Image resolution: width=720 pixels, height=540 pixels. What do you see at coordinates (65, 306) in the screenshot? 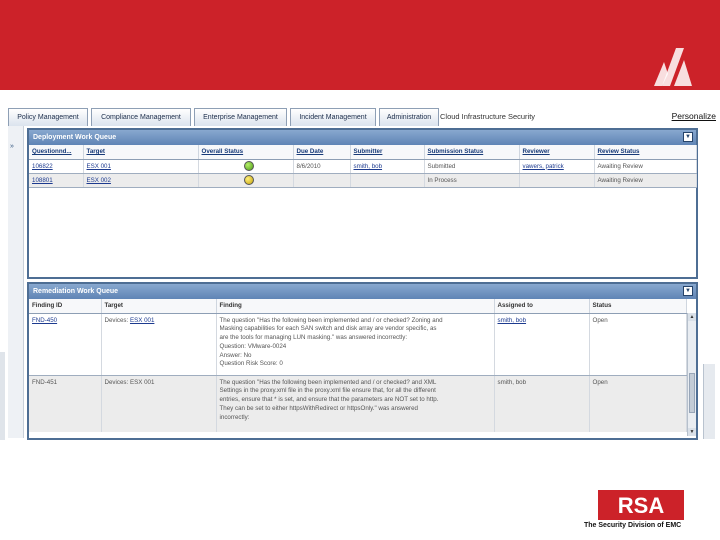
I see `column-header-finding-id: Finding ID` at bounding box center [65, 306].